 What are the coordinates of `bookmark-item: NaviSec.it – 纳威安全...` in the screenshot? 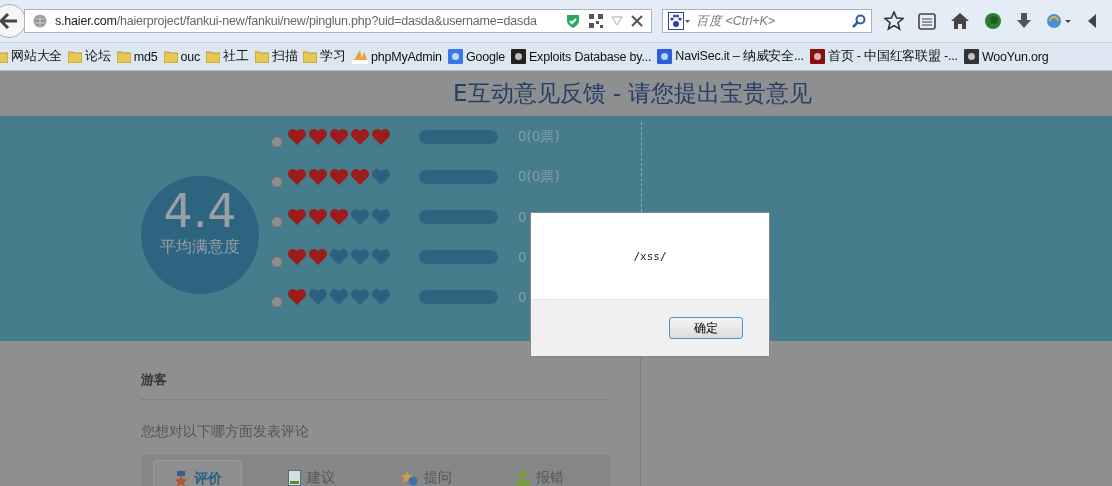 It's located at (730, 56).